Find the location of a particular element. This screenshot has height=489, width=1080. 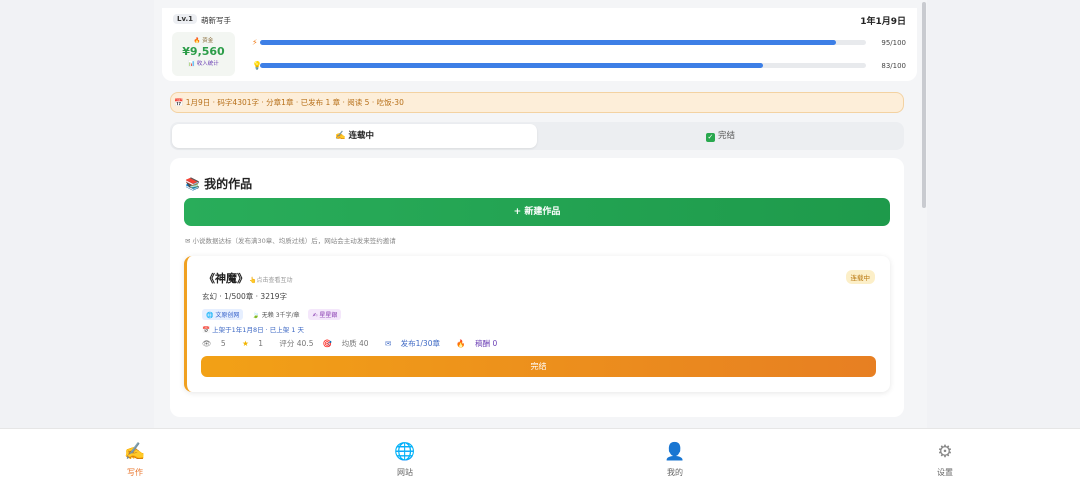

quality-stat: 🎯 均质 40 is located at coordinates (345, 343).